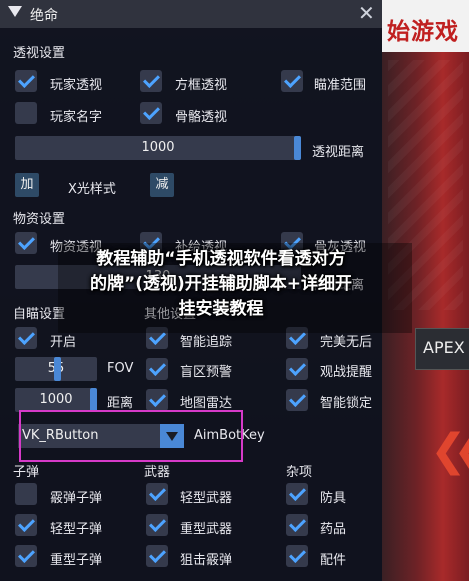 This screenshot has height=581, width=469. What do you see at coordinates (346, 403) in the screenshot?
I see `label-smart-lock: 智能锁定` at bounding box center [346, 403].